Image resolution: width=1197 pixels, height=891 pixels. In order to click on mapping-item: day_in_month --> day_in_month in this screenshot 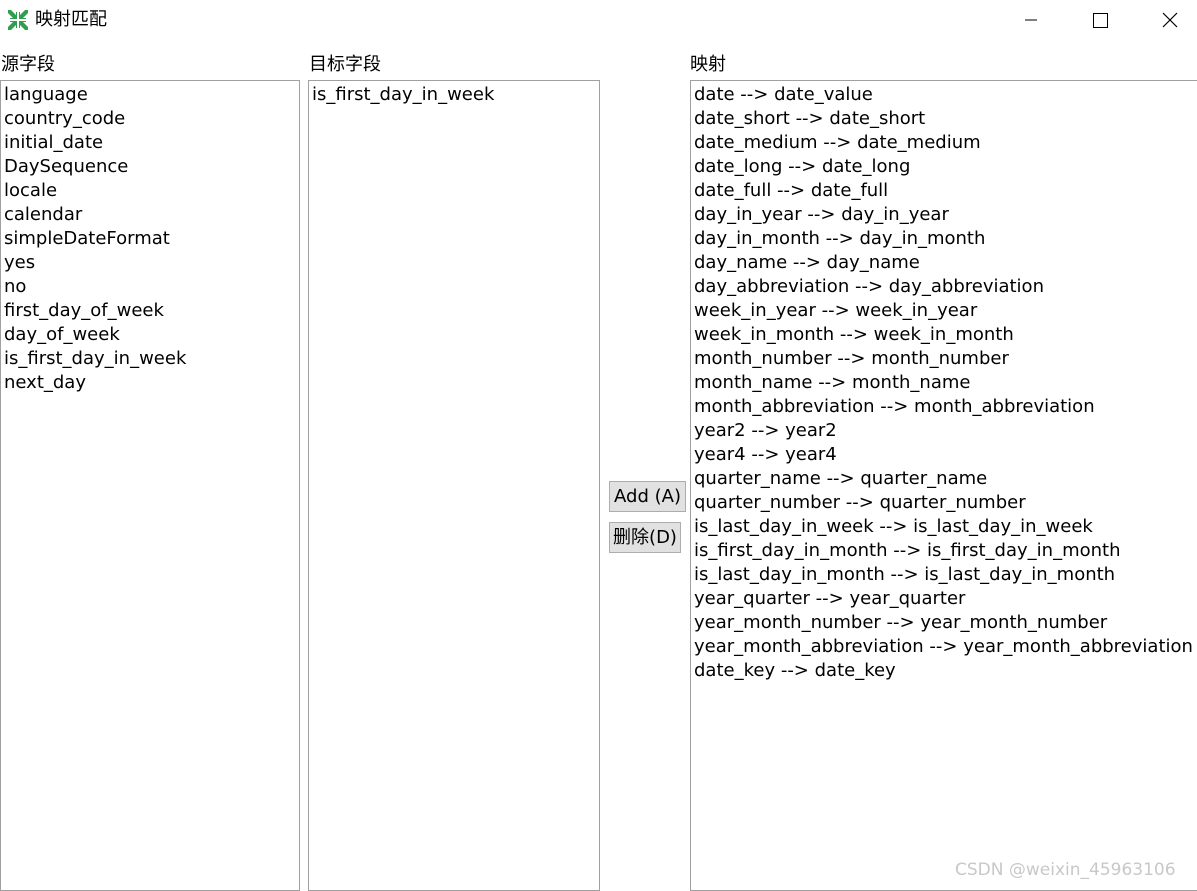, I will do `click(945, 239)`.